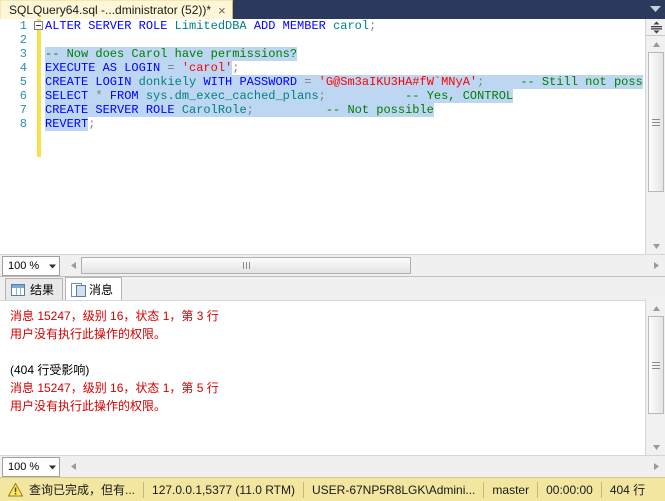 Image resolution: width=665 pixels, height=501 pixels. I want to click on document-tab-strip: SQLQuery64.sql -...dministrator (52))* ×, so click(332, 9).